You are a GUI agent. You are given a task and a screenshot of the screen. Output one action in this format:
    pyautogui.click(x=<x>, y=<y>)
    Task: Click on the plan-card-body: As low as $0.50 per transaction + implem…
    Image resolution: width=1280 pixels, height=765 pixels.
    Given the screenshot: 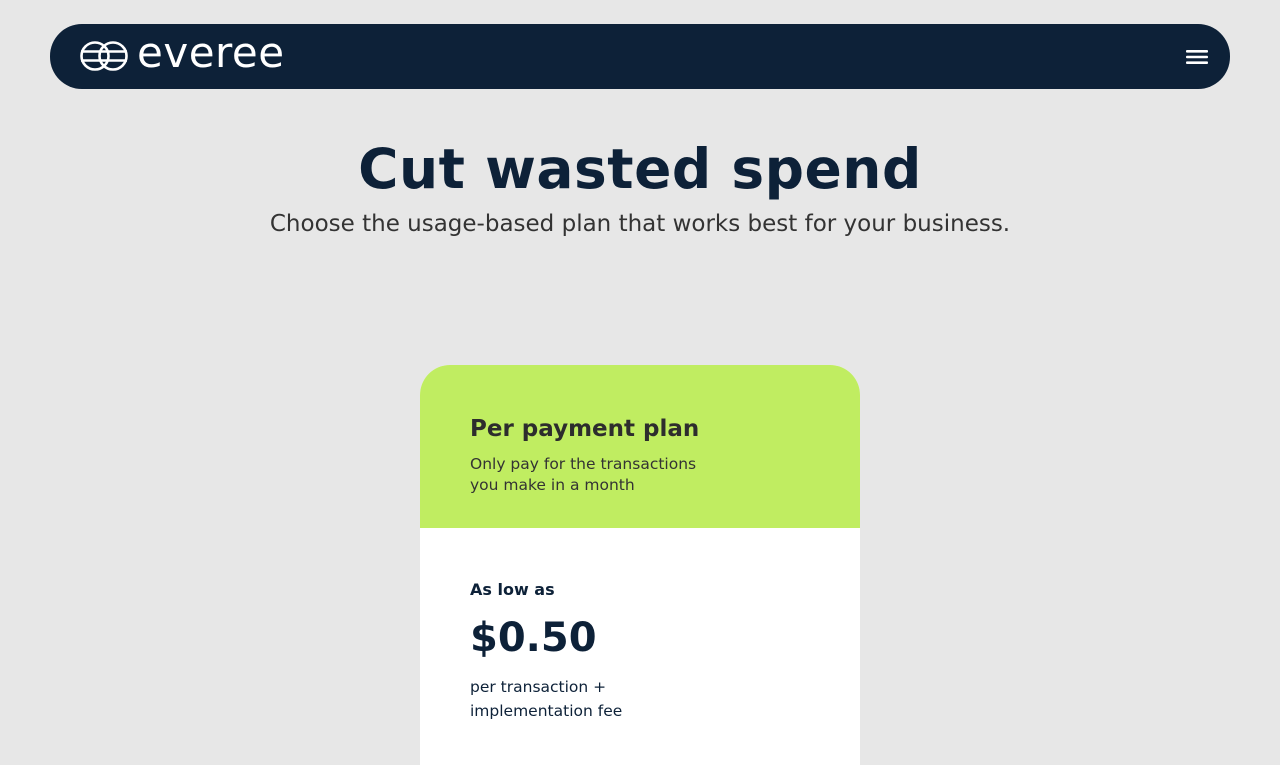 What is the action you would take?
    pyautogui.click(x=640, y=646)
    